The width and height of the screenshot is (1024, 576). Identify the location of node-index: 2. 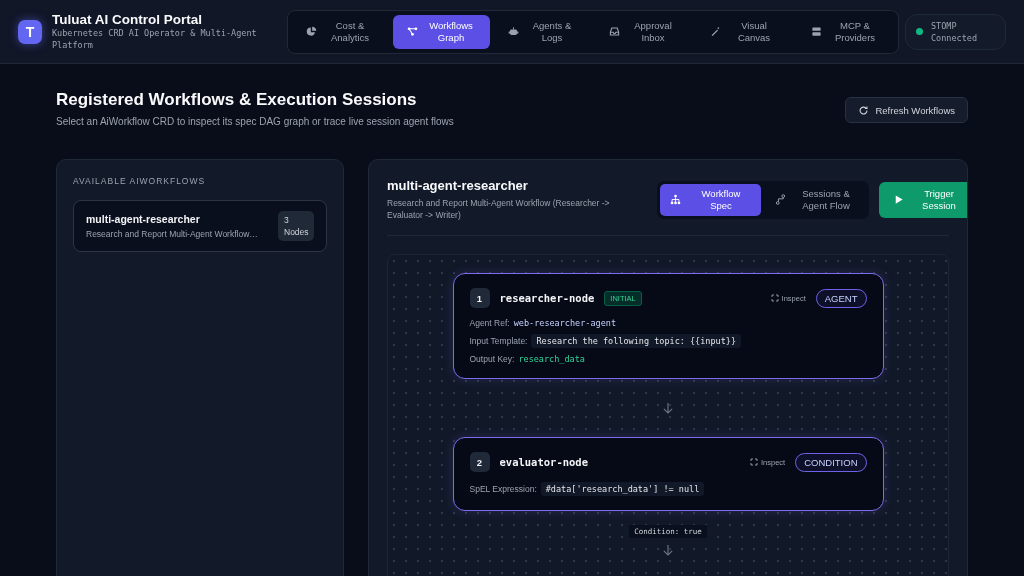
(479, 462).